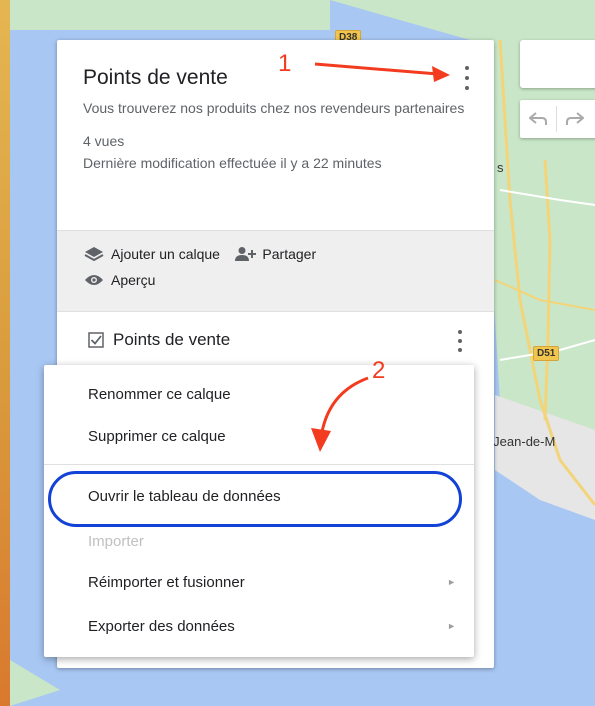 Image resolution: width=595 pixels, height=706 pixels. I want to click on step-number-2: 2, so click(379, 370).